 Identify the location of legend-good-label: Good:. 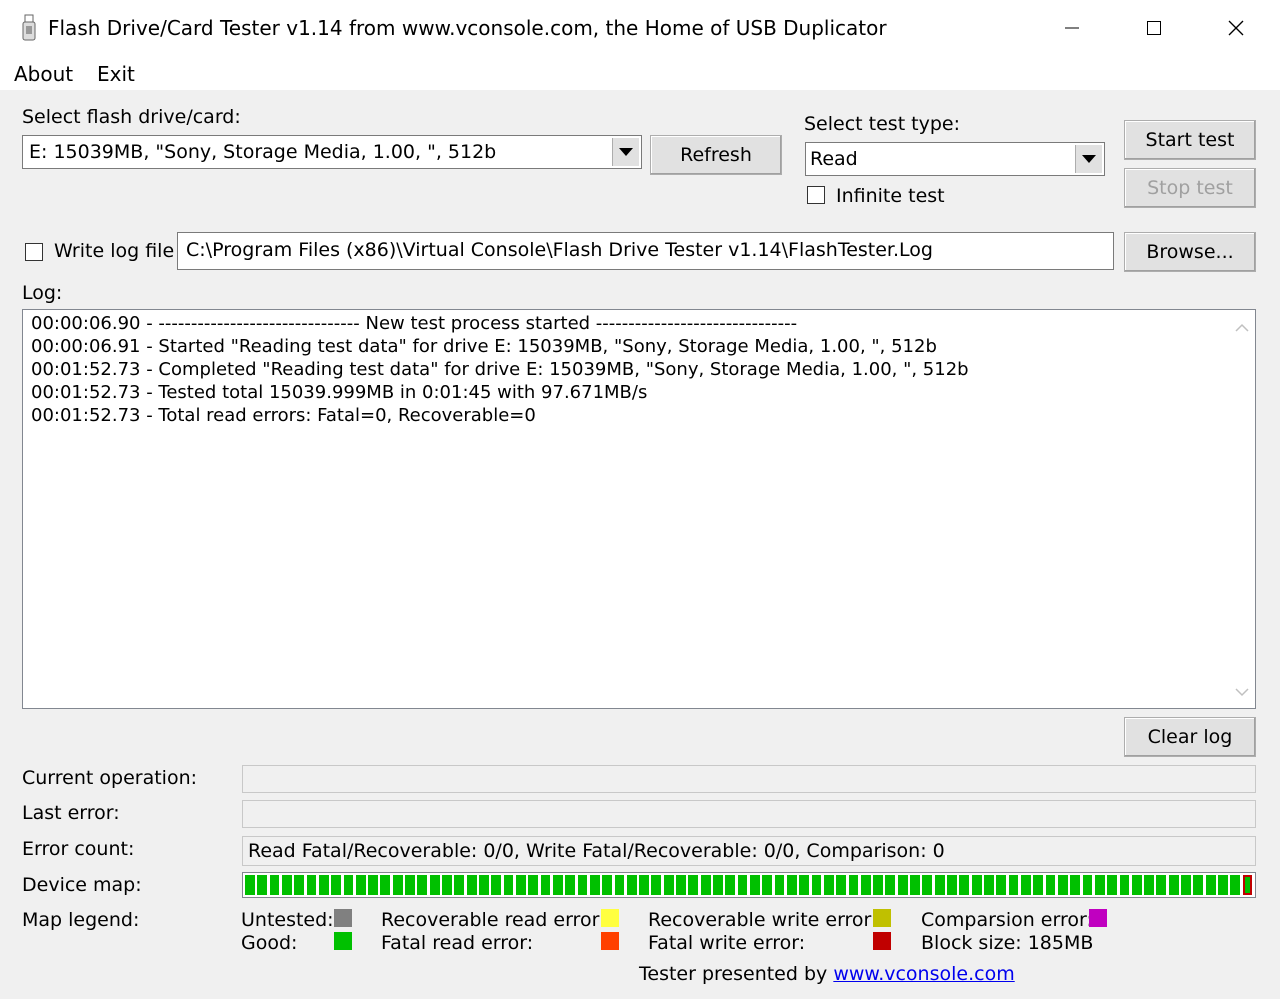
(269, 943).